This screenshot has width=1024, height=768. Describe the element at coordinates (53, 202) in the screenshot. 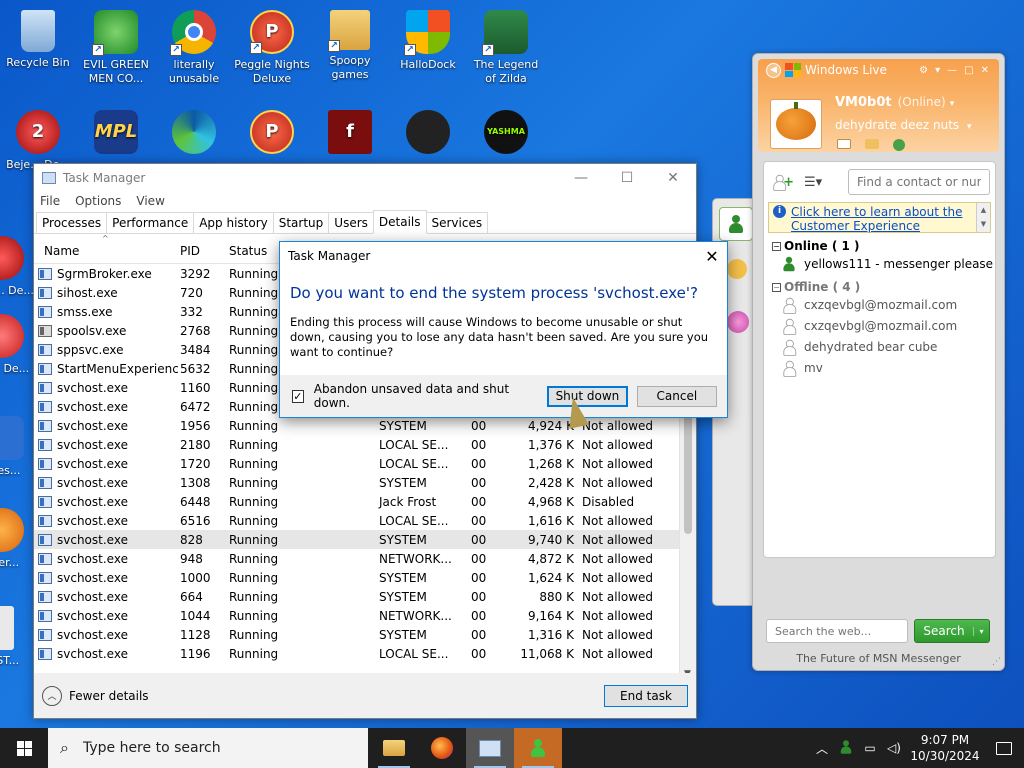

I see `menu-file: File` at that location.